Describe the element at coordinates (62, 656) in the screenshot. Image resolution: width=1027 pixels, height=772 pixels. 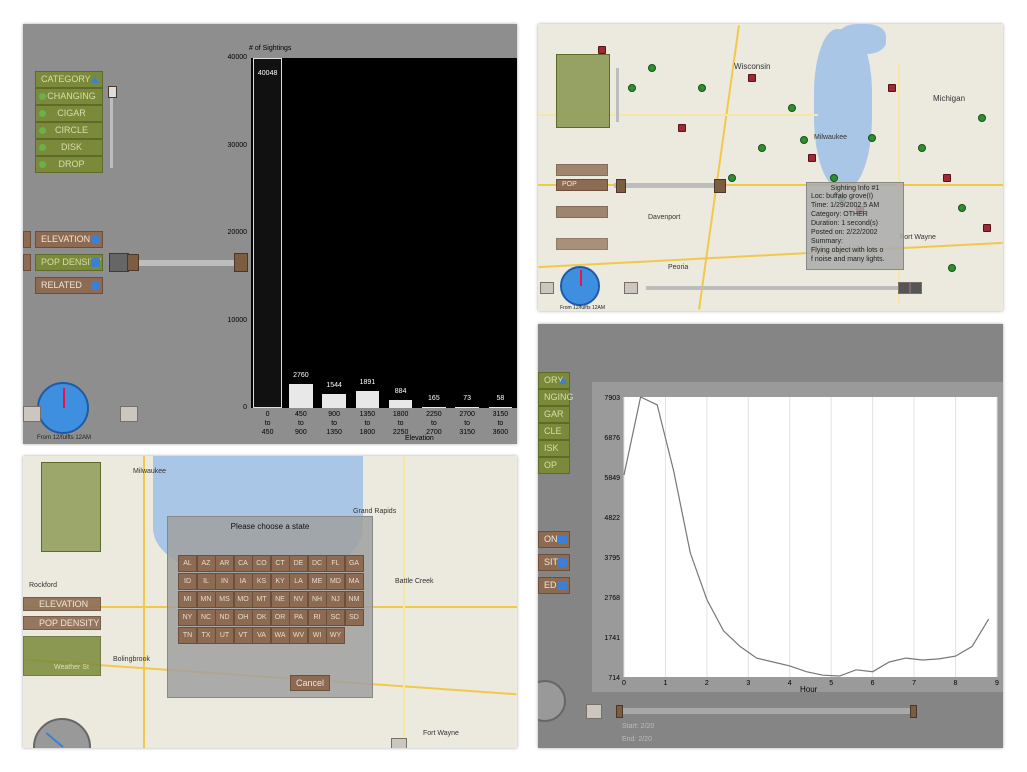
I see `weather-filter-group: Weather St` at that location.